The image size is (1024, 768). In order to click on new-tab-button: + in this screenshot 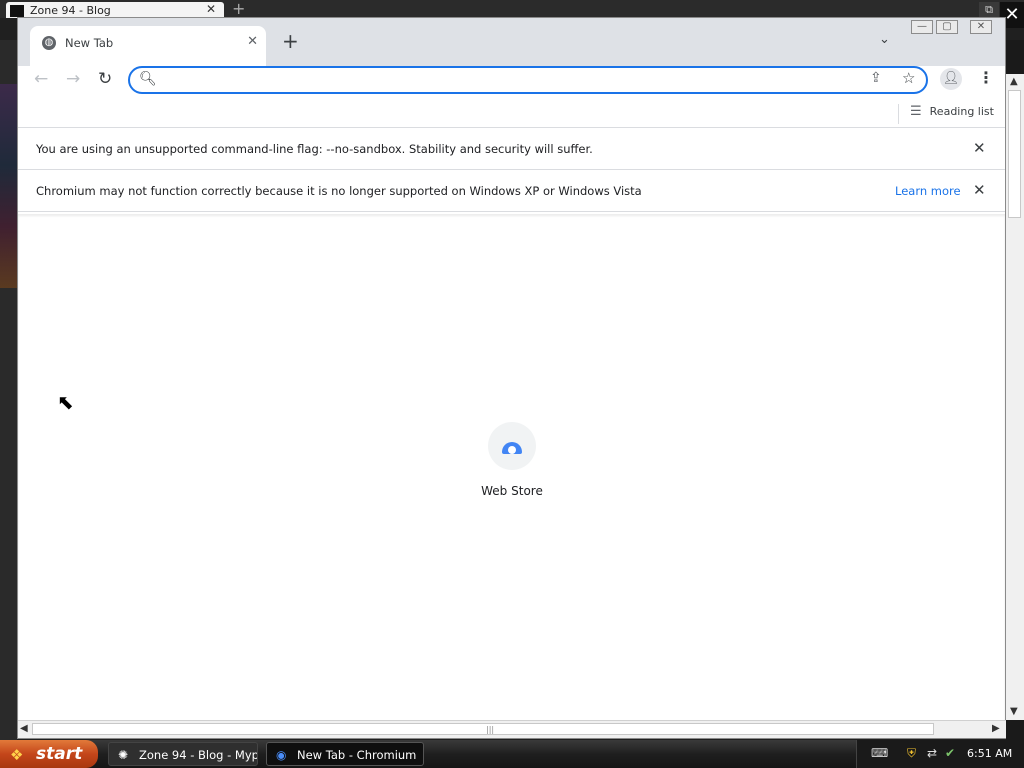, I will do `click(290, 41)`.